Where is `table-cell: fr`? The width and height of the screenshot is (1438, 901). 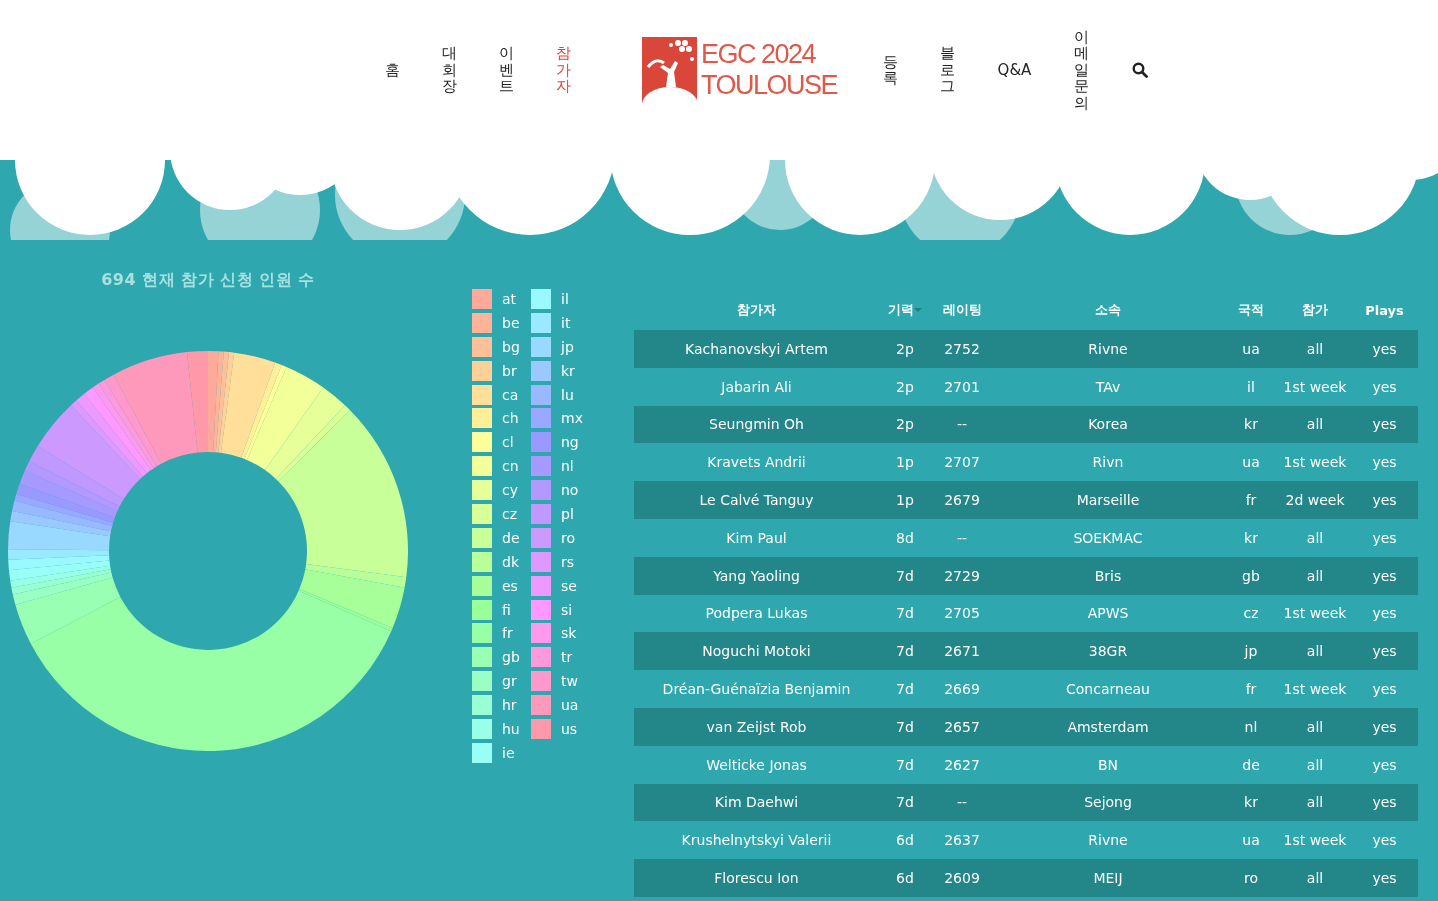
table-cell: fr is located at coordinates (1251, 689).